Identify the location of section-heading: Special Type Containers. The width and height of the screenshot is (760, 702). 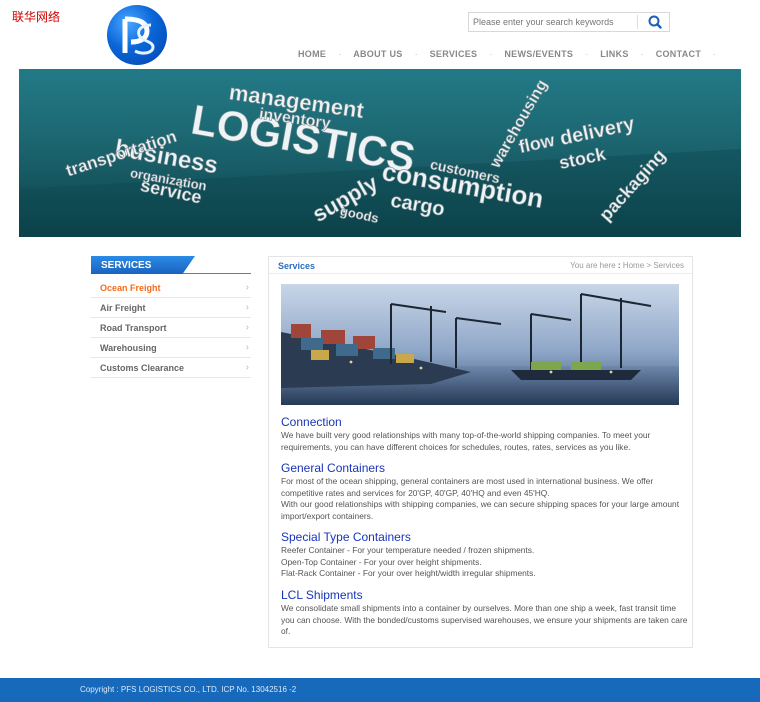
(346, 537).